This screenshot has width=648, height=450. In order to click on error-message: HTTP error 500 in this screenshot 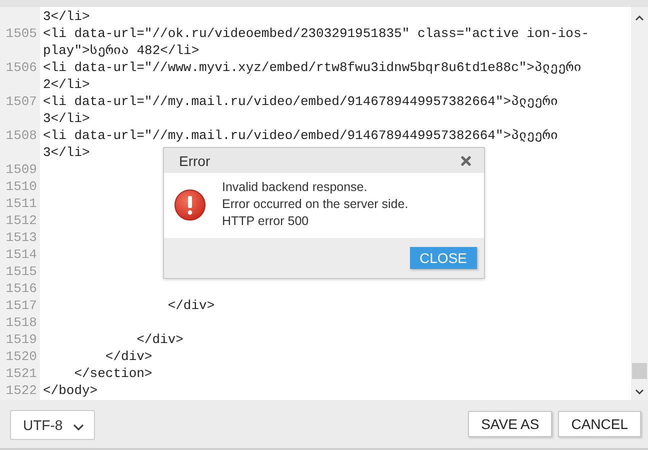, I will do `click(266, 221)`.